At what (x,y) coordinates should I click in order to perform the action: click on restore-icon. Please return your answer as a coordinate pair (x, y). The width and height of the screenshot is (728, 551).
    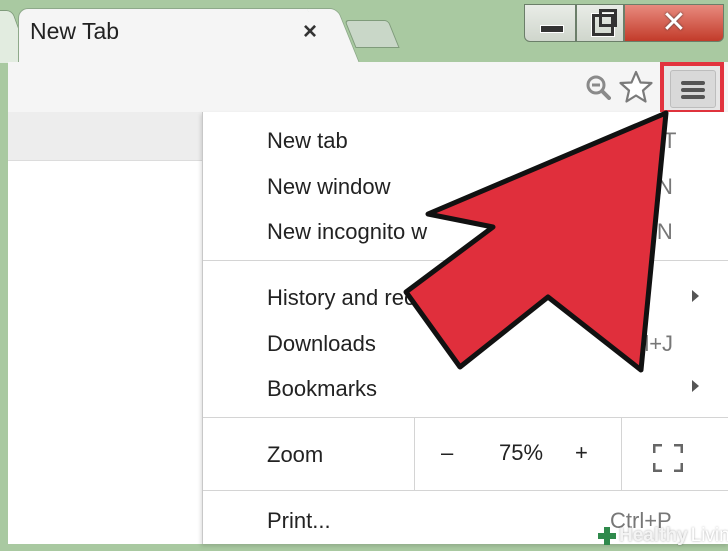
    Looking at the image, I should click on (604, 22).